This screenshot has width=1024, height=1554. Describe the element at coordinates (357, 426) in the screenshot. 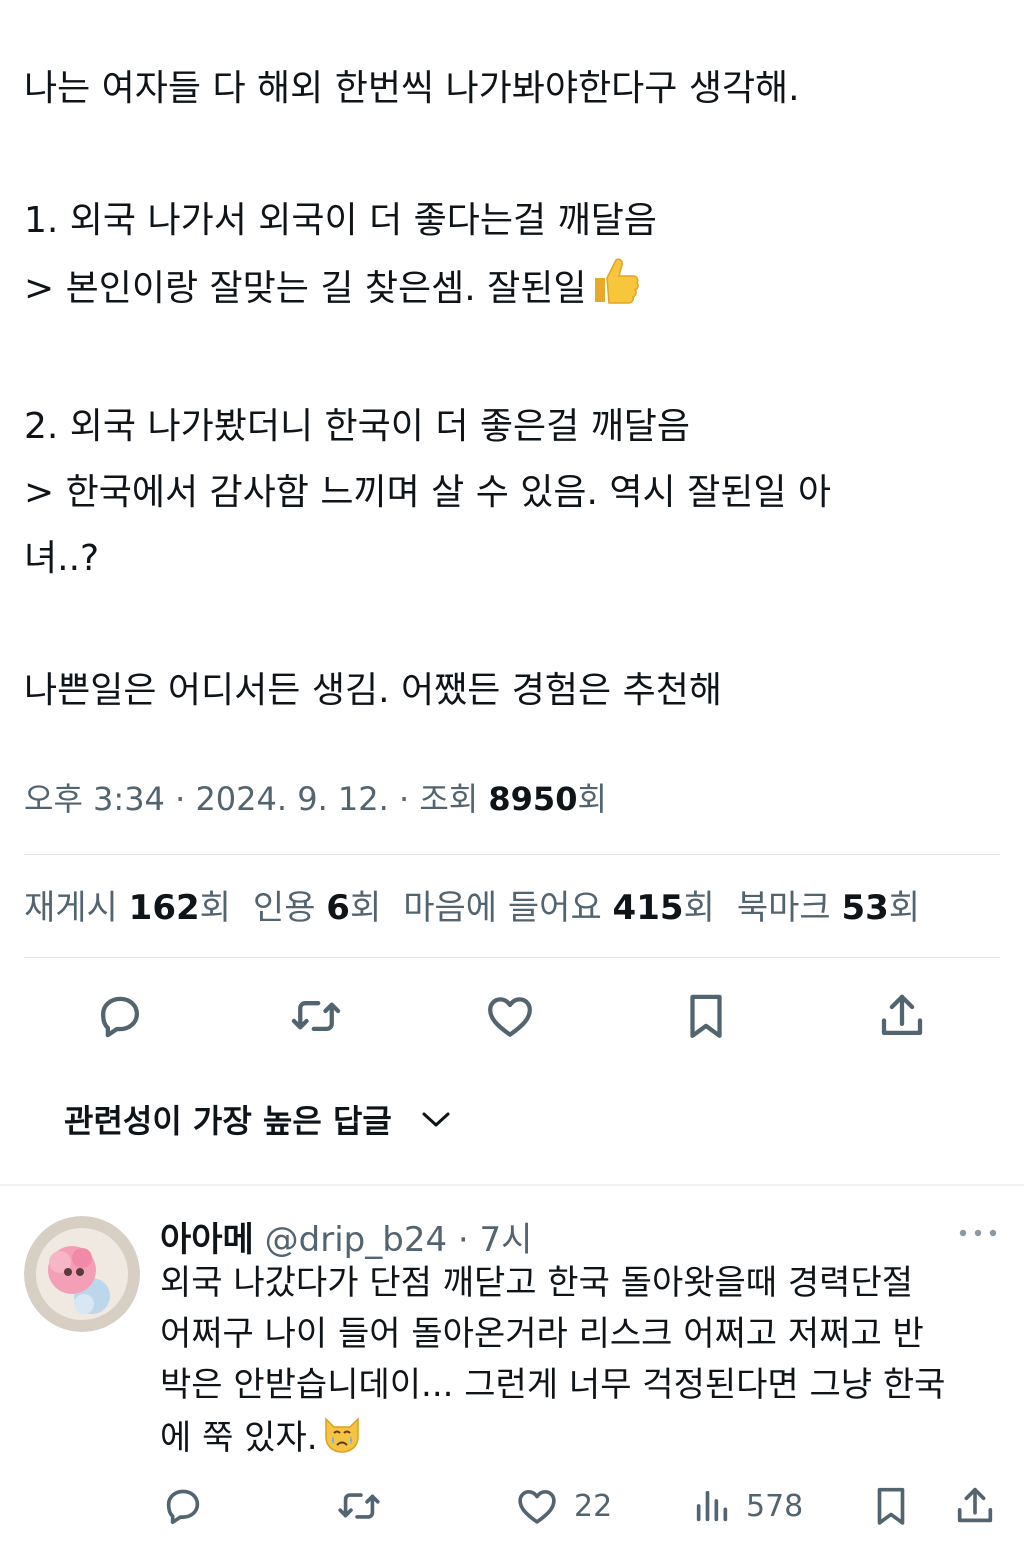

I see `tweet-point-2: 2. 외국 나가봤더니 한국이 더 좋은걸 깨달음` at that location.